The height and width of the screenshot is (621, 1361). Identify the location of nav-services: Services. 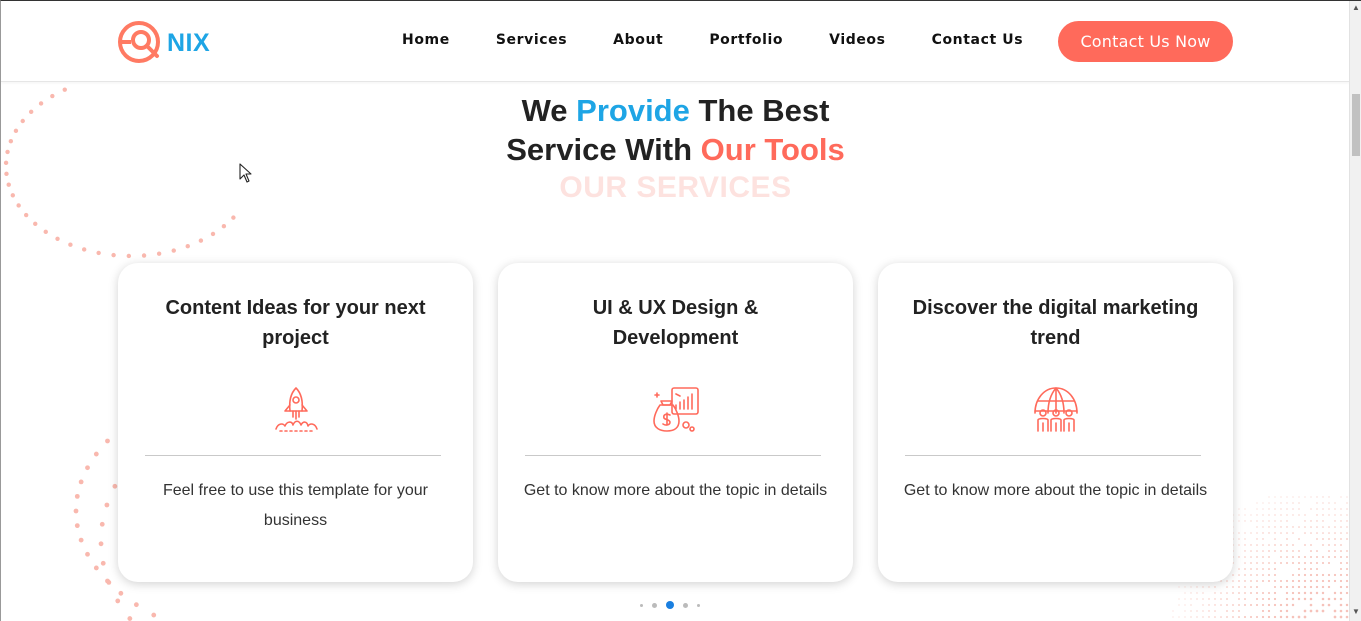
(531, 40).